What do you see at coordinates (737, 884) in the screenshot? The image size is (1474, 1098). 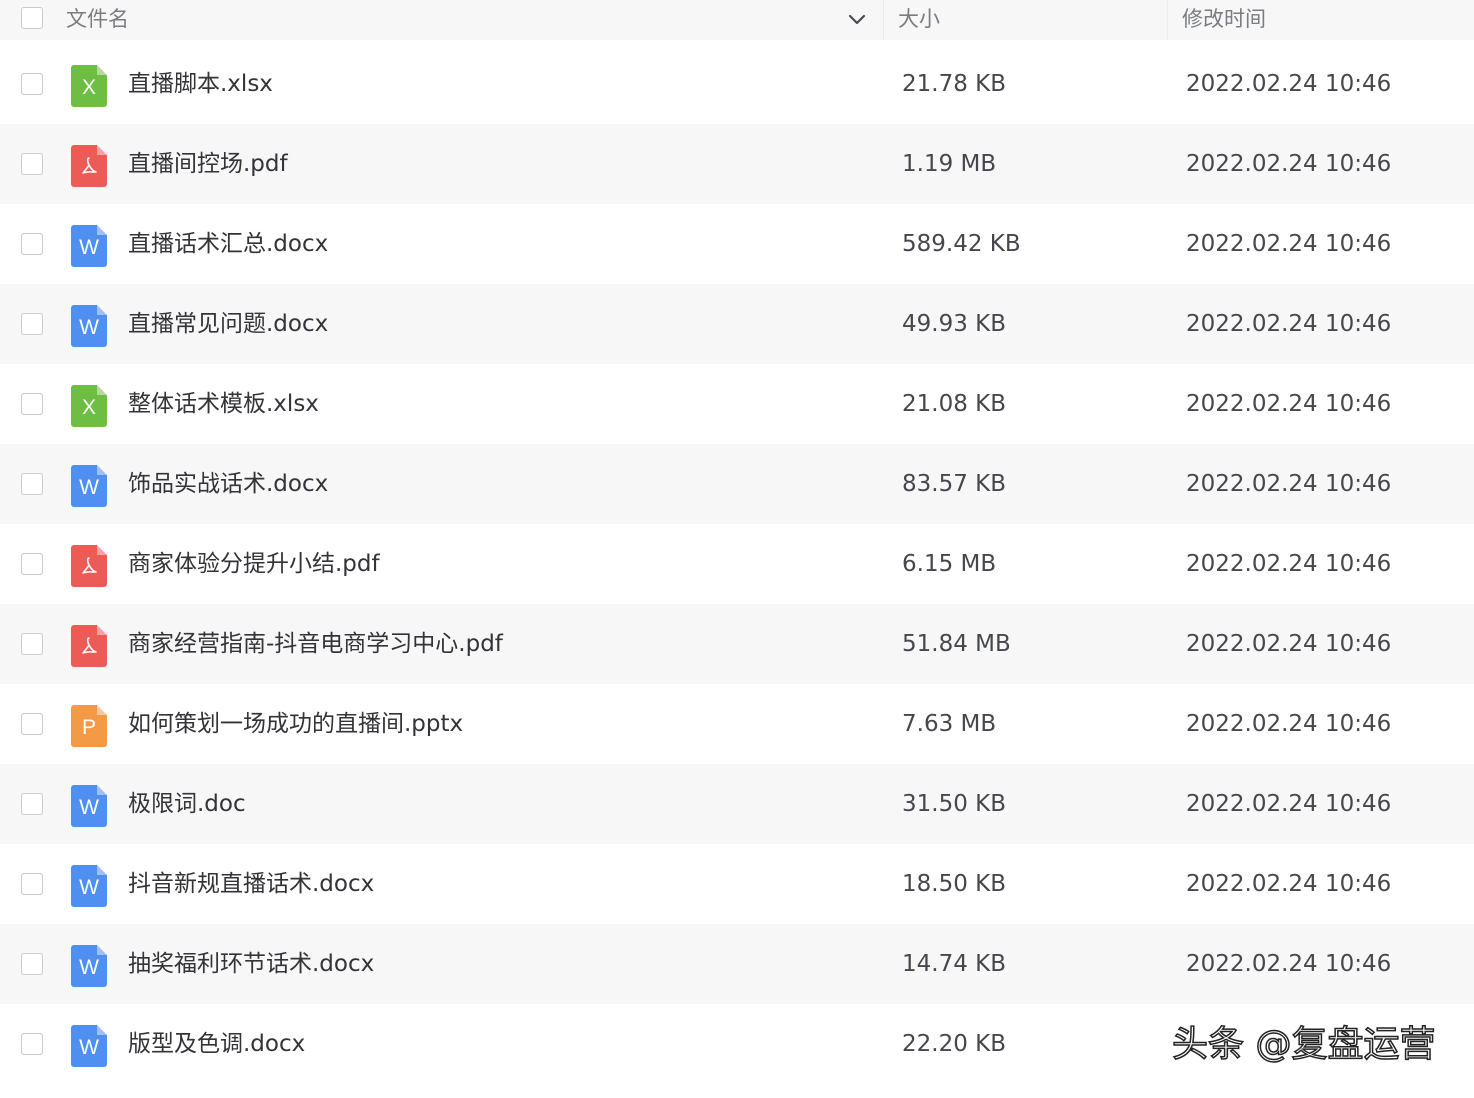 I see `file-row: W 抖音新规直播话术.docx 18.50 KB 2022.02.24 10:46` at bounding box center [737, 884].